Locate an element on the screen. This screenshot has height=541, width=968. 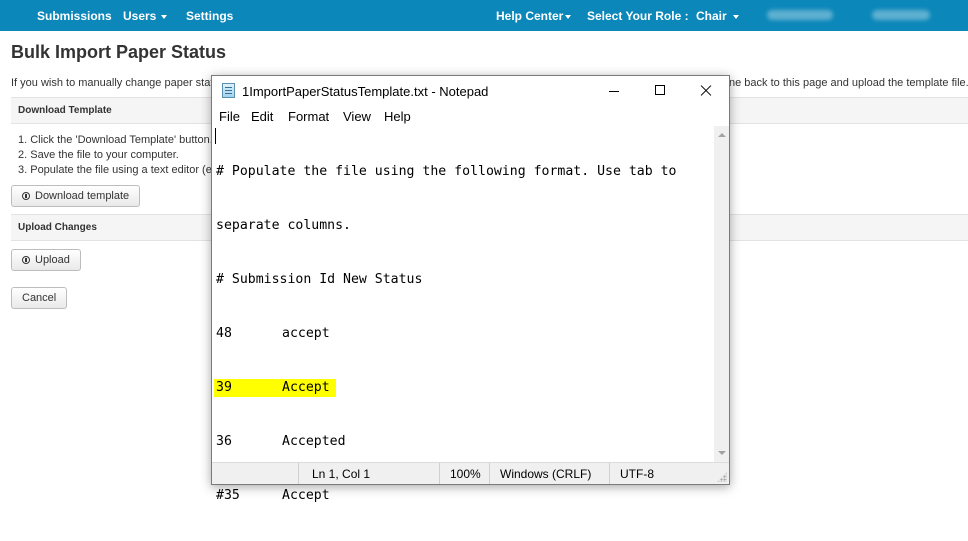
text-line: # Submission Id New Status is located at coordinates (319, 279).